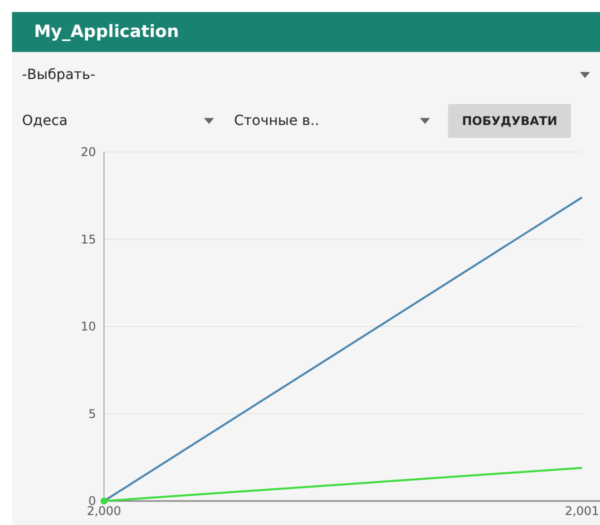 The width and height of the screenshot is (600, 525). Describe the element at coordinates (106, 32) in the screenshot. I see `app-title: My_Application` at that location.